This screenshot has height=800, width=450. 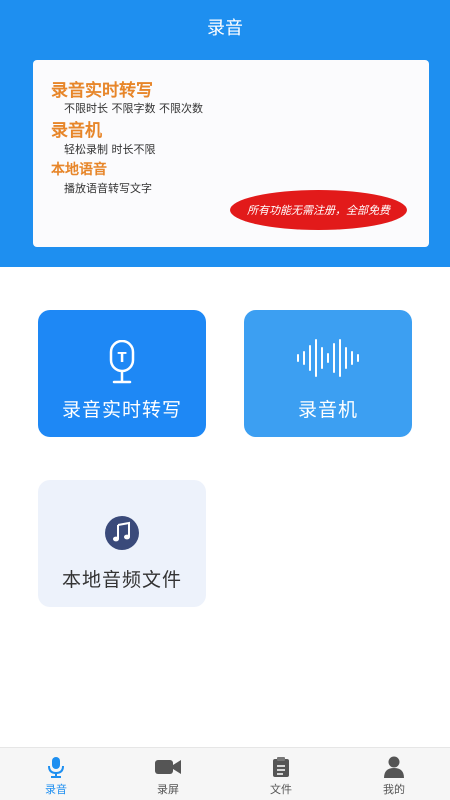 I want to click on feature-title-recorder: 录音机, so click(x=76, y=131).